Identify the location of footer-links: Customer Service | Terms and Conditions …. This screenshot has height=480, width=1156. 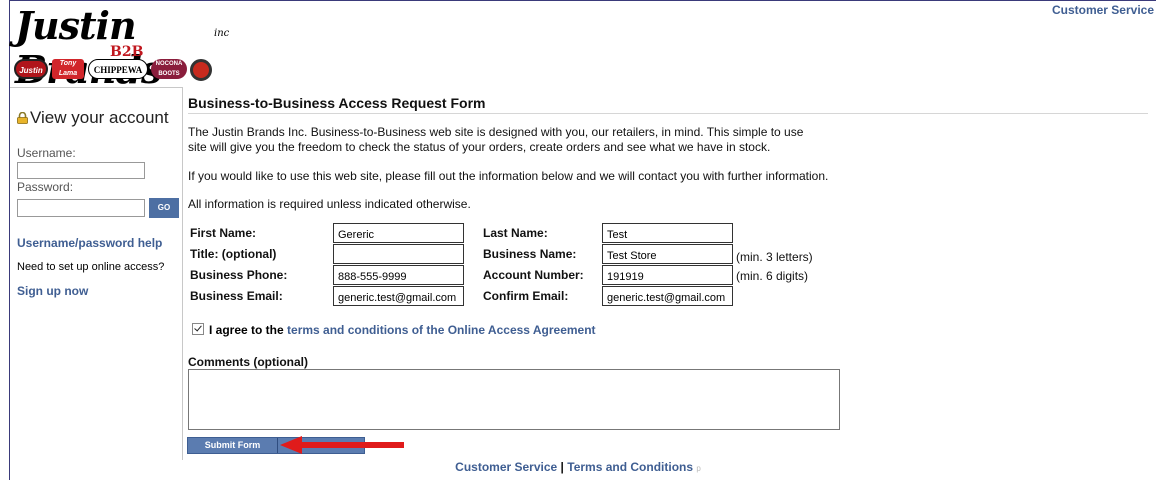
(578, 467).